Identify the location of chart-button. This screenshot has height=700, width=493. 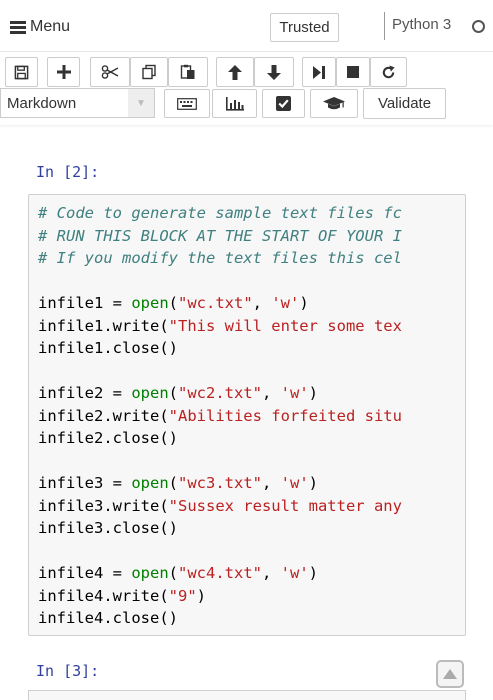
(234, 103).